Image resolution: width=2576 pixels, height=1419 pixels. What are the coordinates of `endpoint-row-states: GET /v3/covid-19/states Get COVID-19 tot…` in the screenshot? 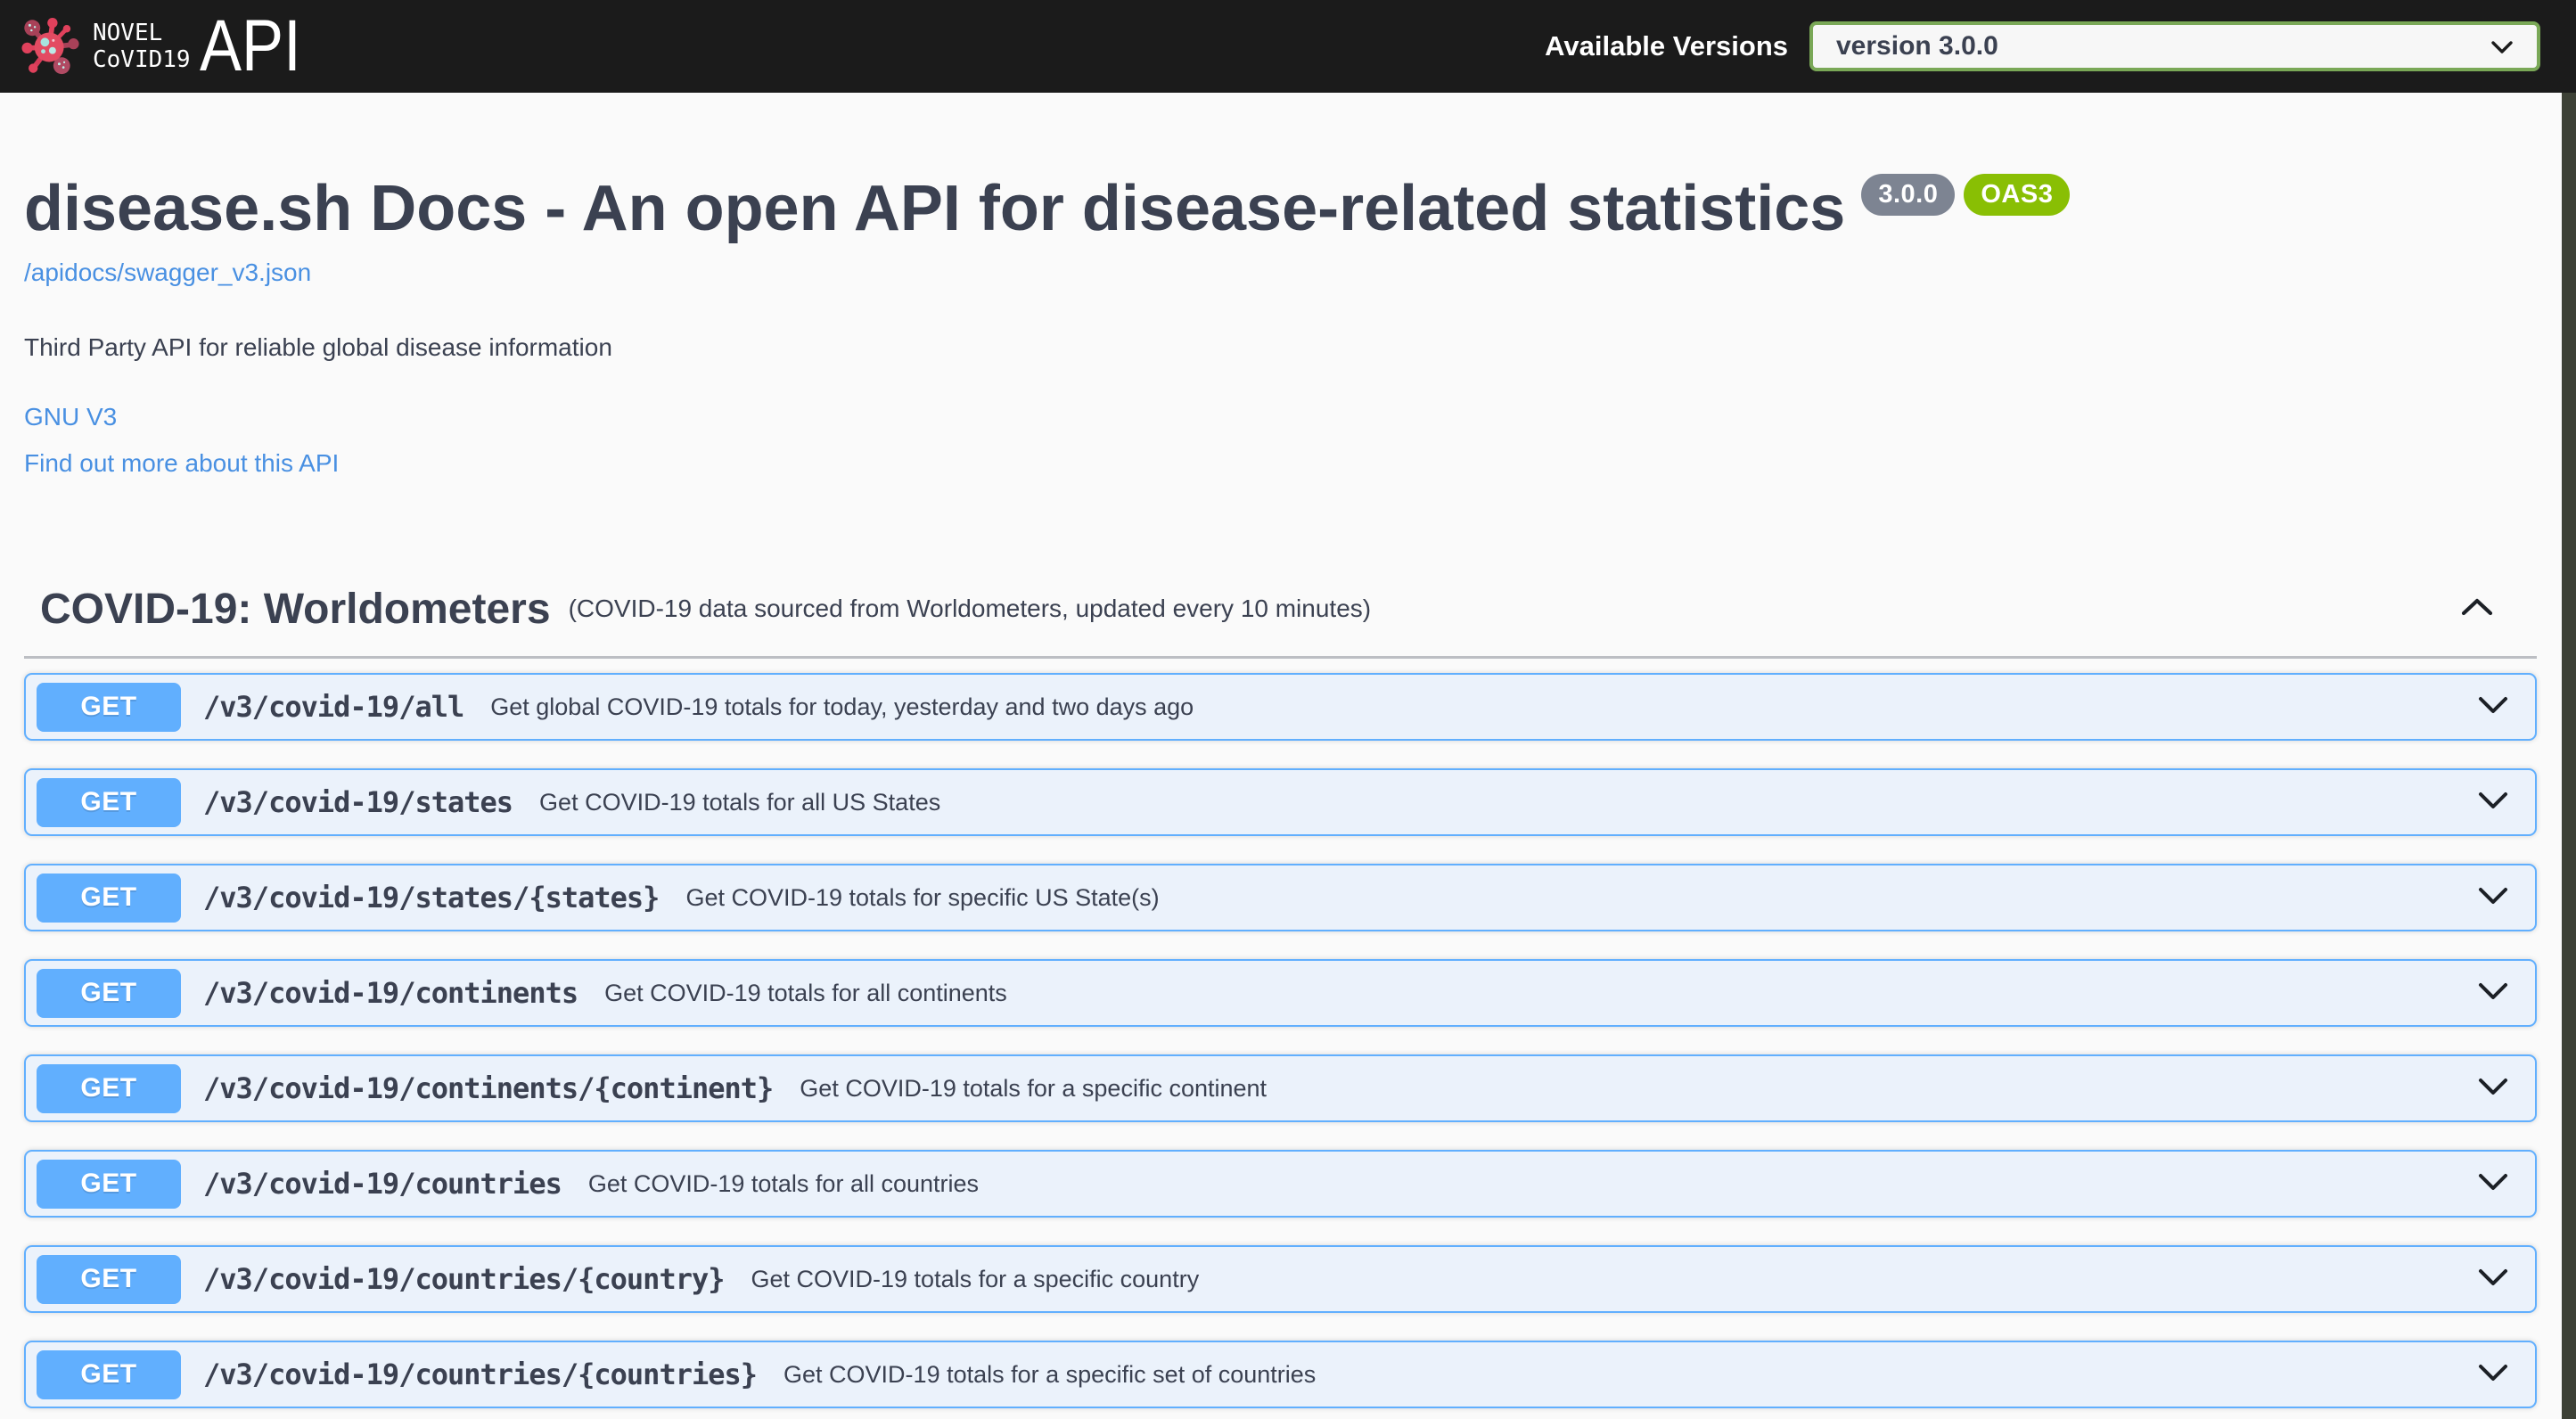 It's located at (1280, 802).